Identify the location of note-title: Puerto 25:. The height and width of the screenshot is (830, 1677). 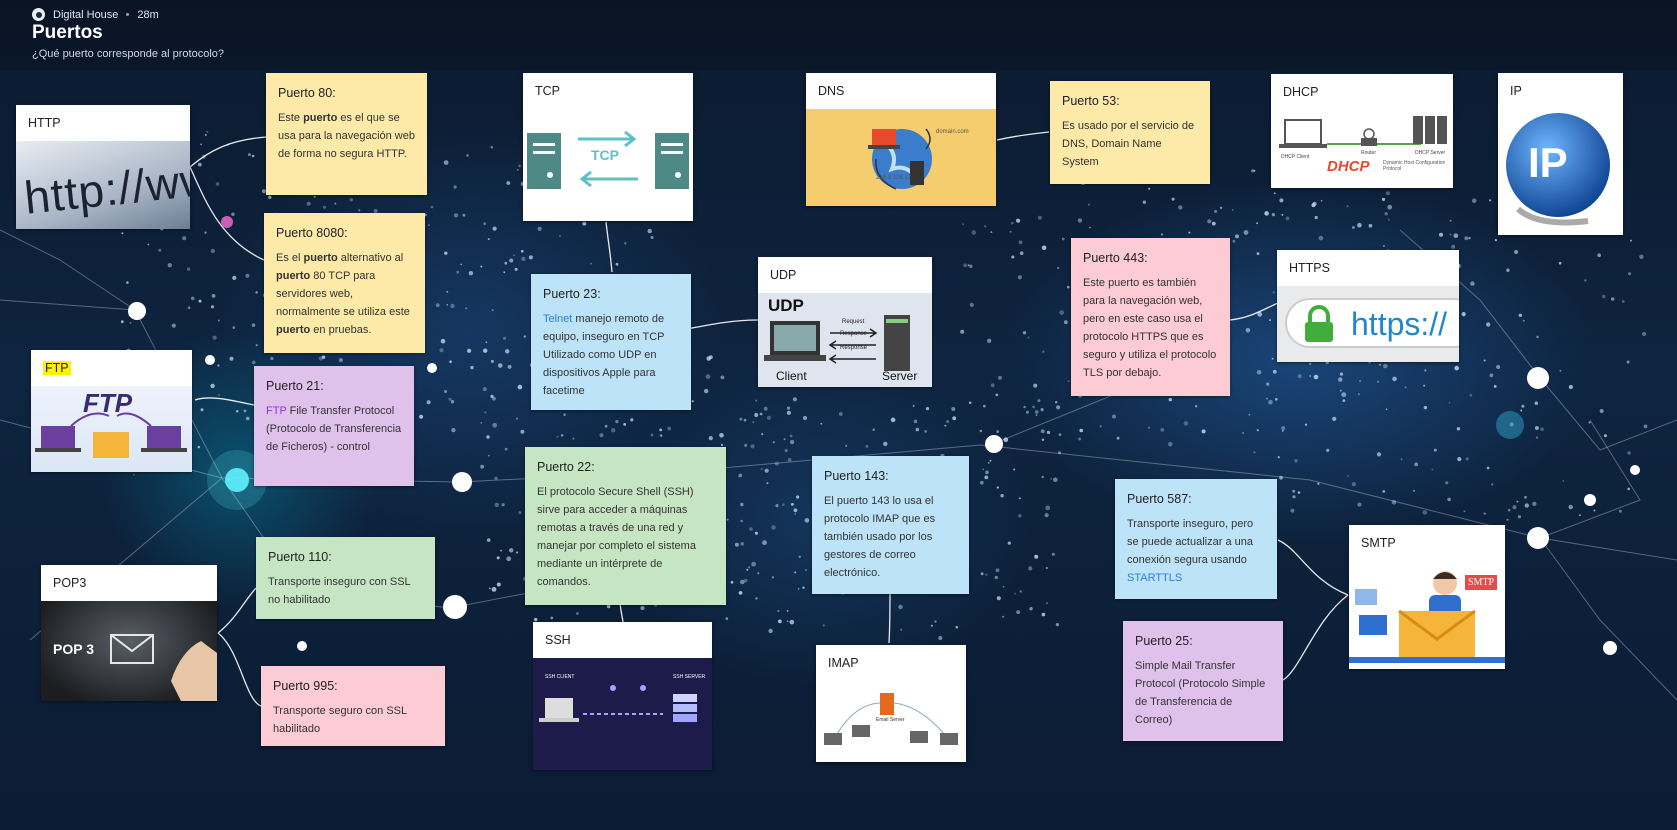
(1164, 641).